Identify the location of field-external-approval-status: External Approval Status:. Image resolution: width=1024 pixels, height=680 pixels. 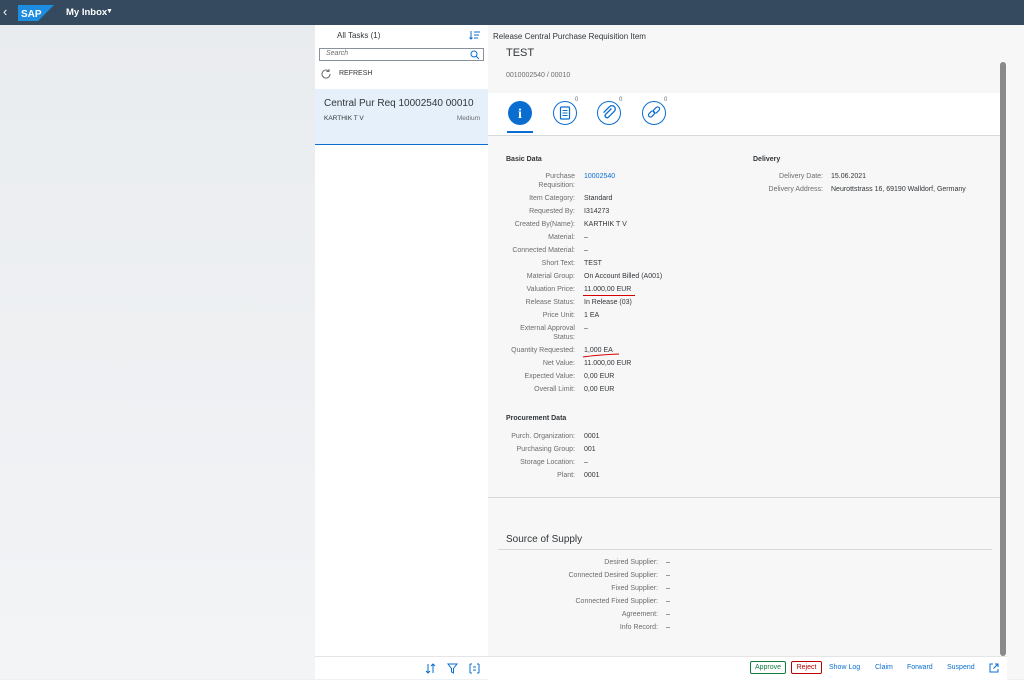
(547, 333).